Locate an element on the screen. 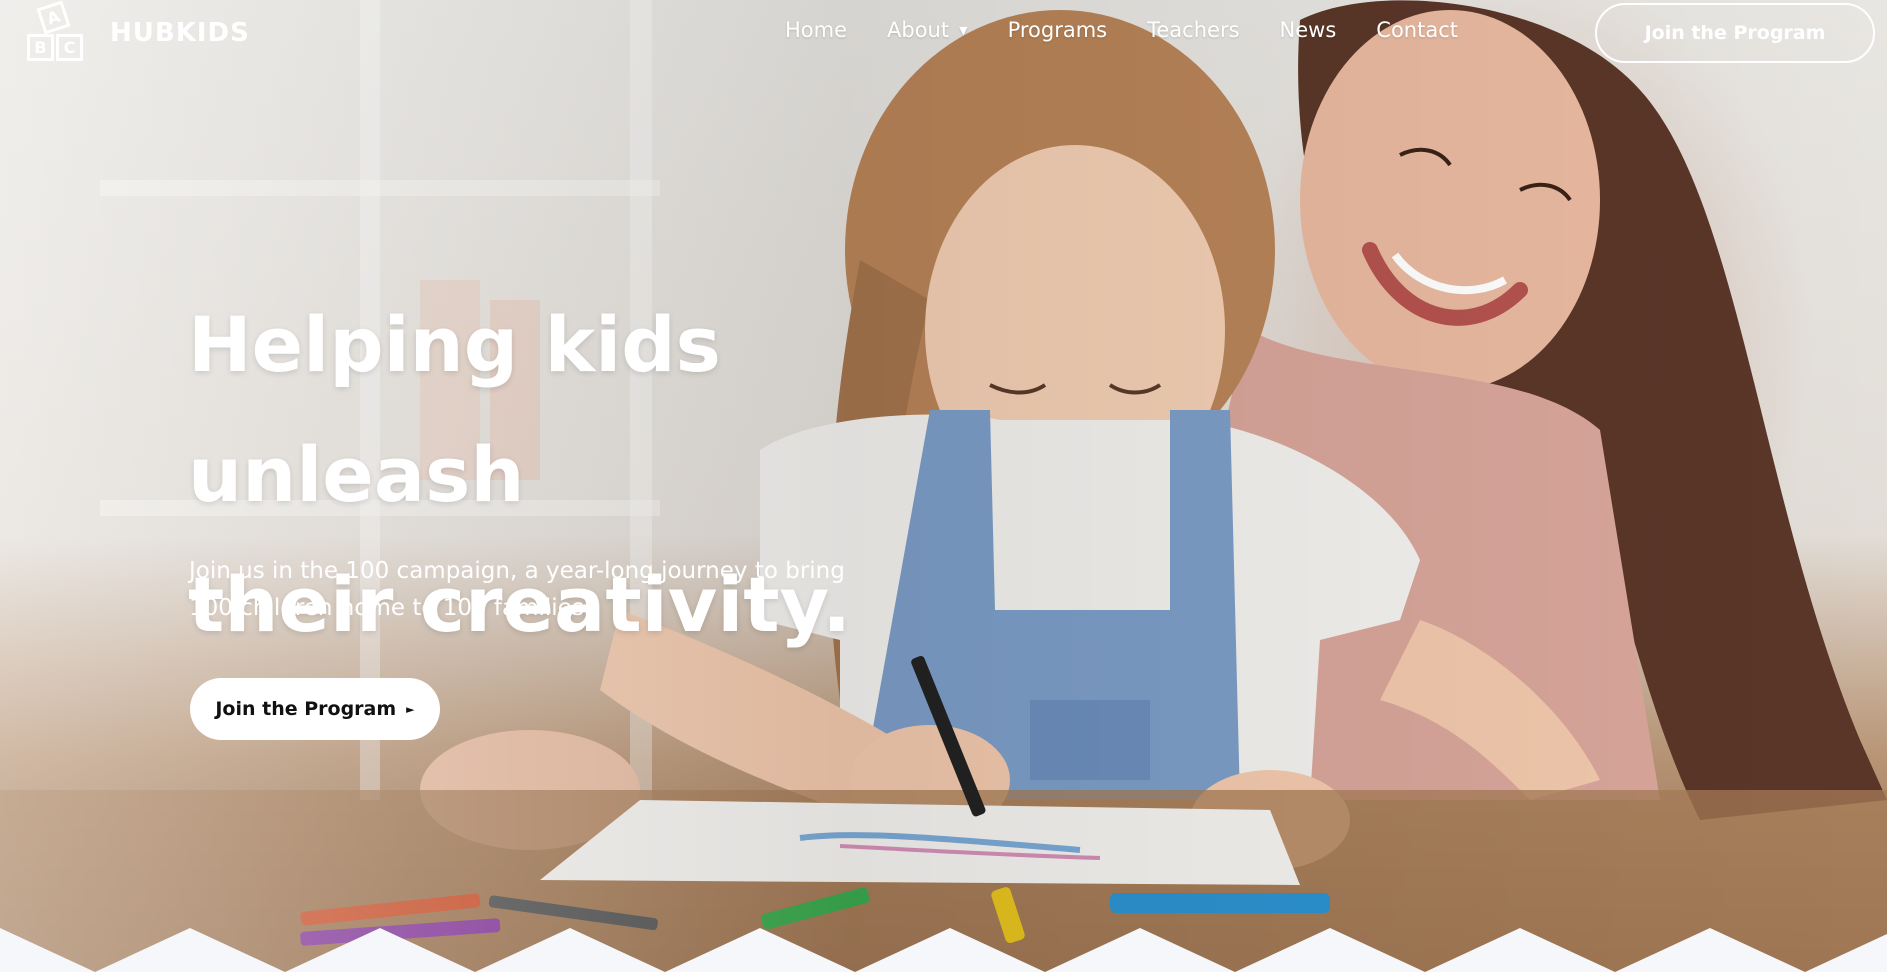  join-program-hero-label: Join the Program is located at coordinates (306, 709).